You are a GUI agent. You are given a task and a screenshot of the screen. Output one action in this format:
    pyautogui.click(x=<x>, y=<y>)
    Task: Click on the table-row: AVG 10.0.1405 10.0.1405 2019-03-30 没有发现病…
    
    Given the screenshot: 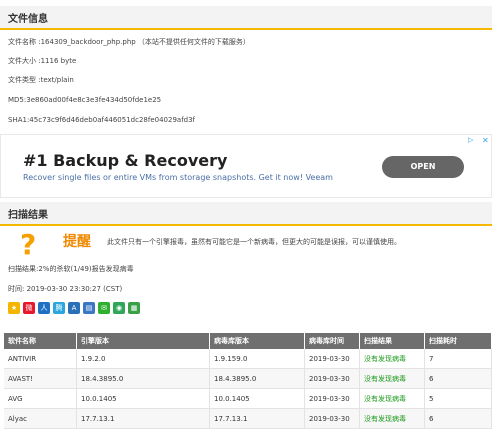 What is the action you would take?
    pyautogui.click(x=248, y=398)
    